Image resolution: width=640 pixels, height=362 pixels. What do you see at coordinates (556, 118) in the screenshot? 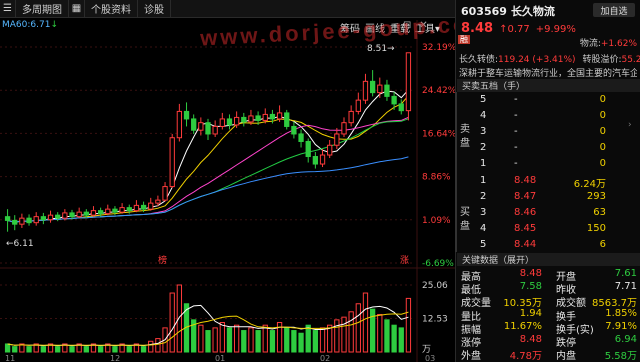
I see `sell-level-4: 4 - 0` at bounding box center [556, 118].